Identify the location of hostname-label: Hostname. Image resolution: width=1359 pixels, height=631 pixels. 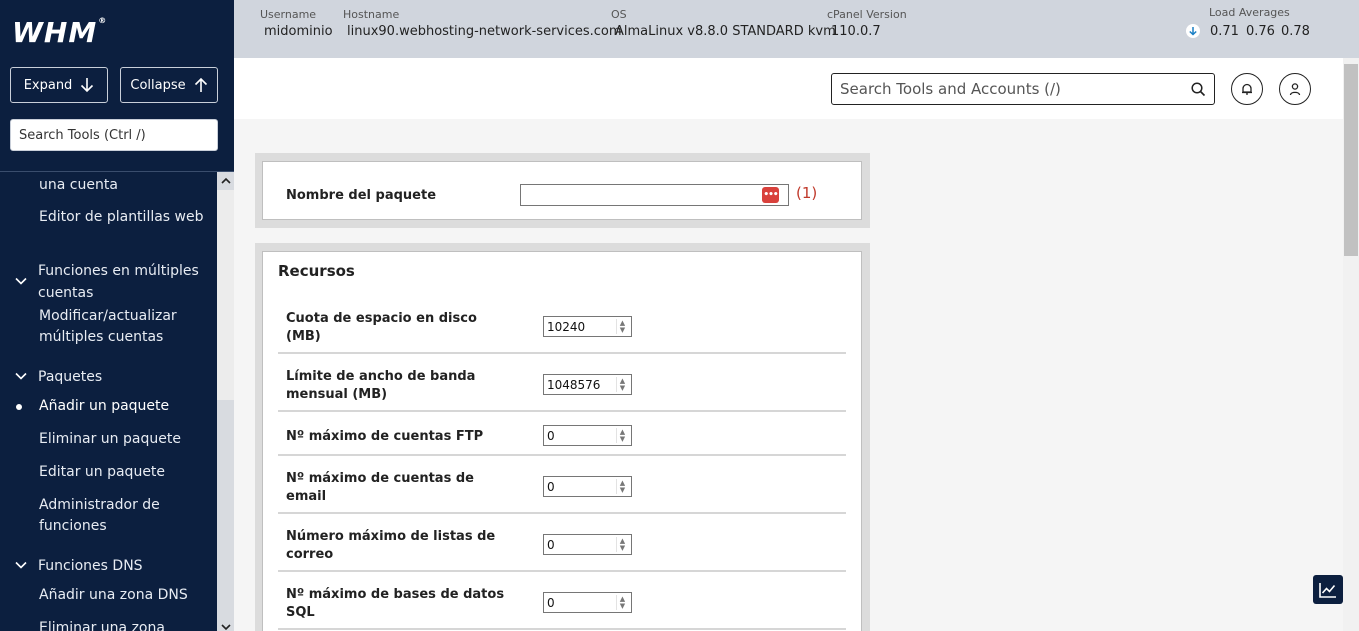
(371, 14).